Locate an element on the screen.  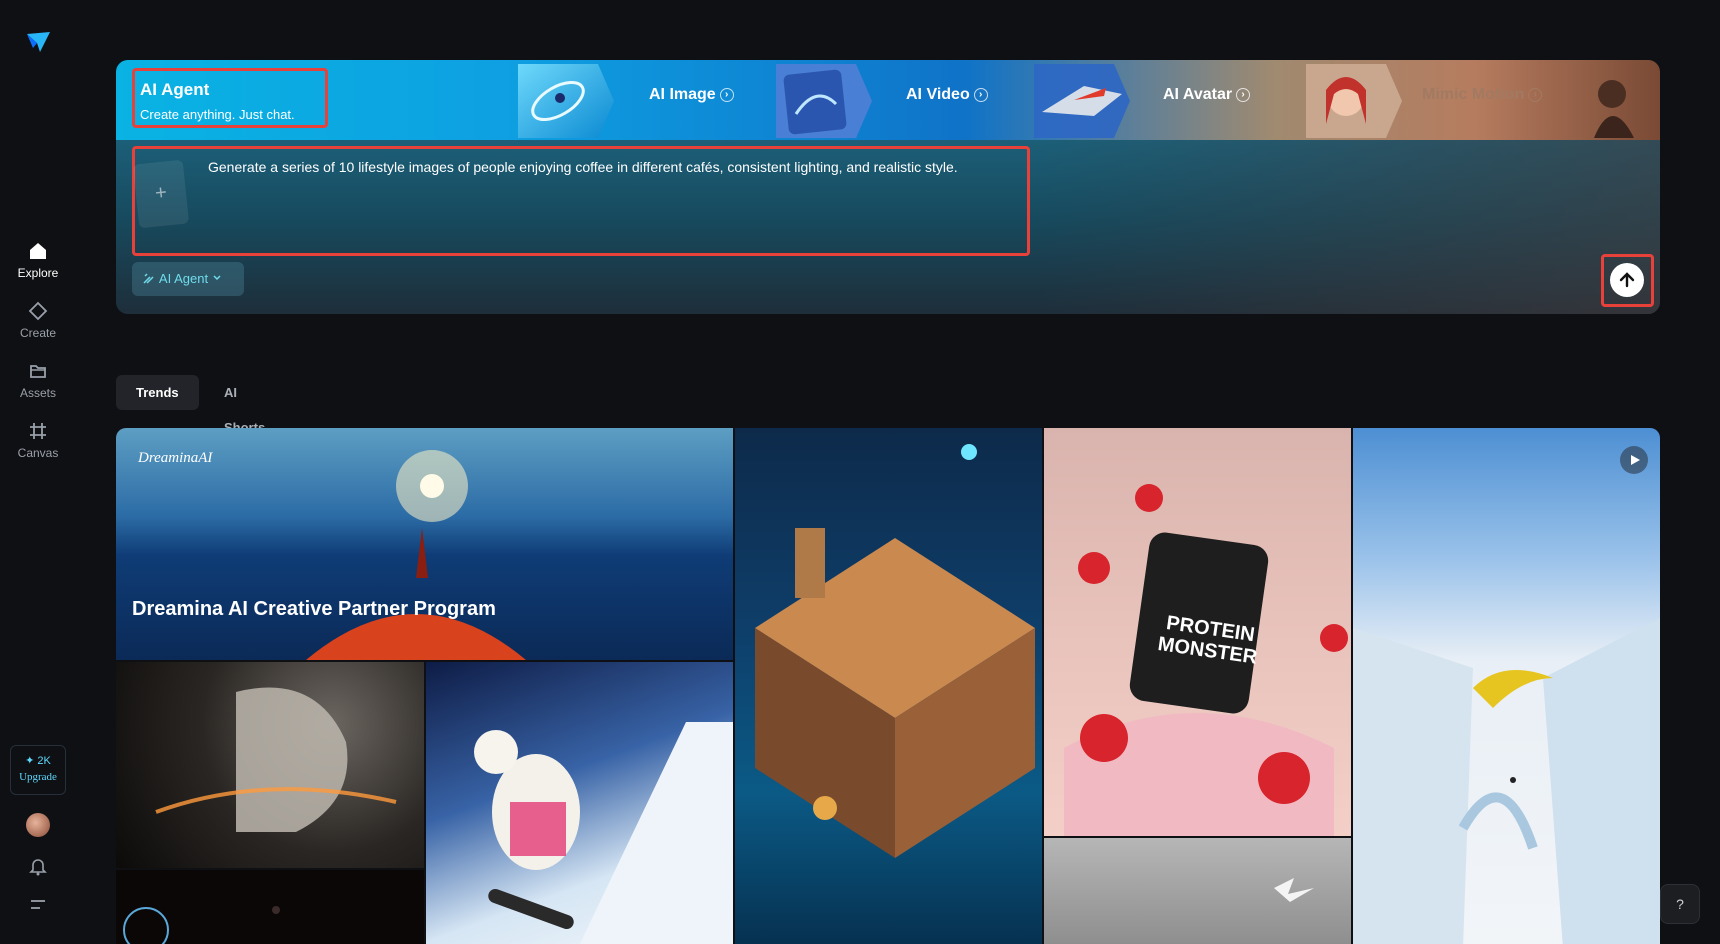
sidebar-item-label: Create is located at coordinates (38, 333).